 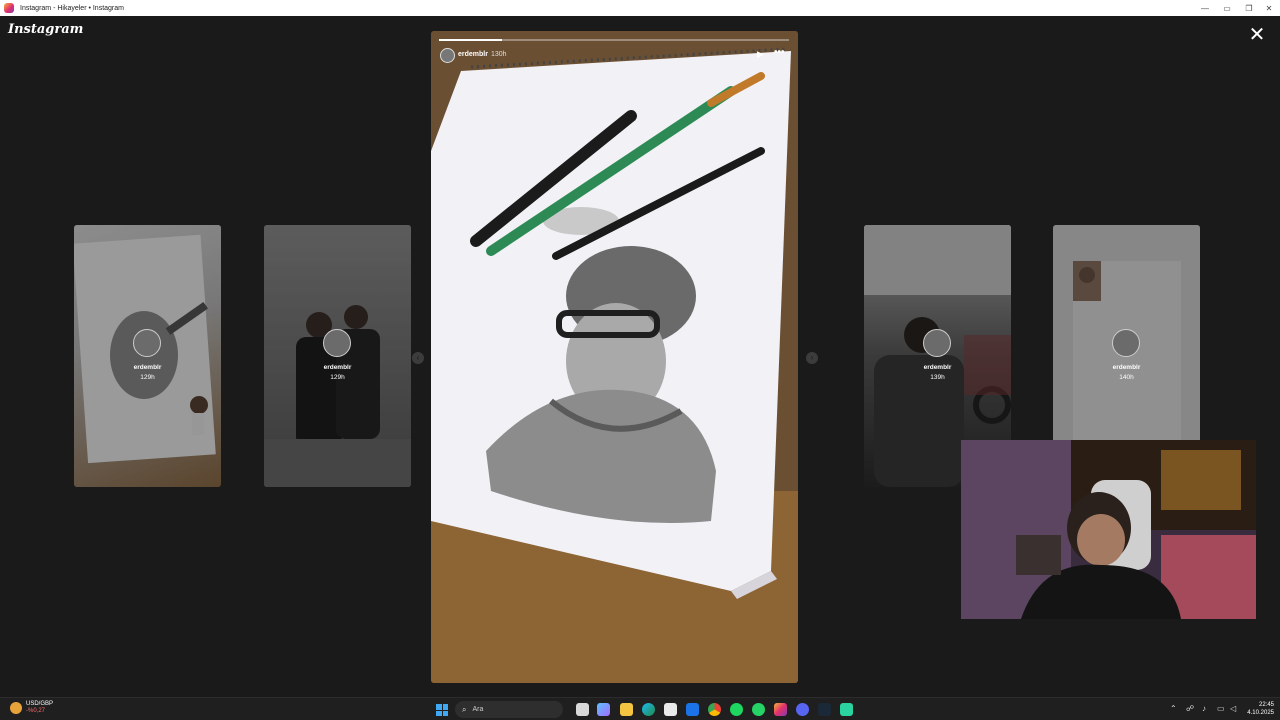 What do you see at coordinates (1204, 708) in the screenshot?
I see `microphone-icon: ♪` at bounding box center [1204, 708].